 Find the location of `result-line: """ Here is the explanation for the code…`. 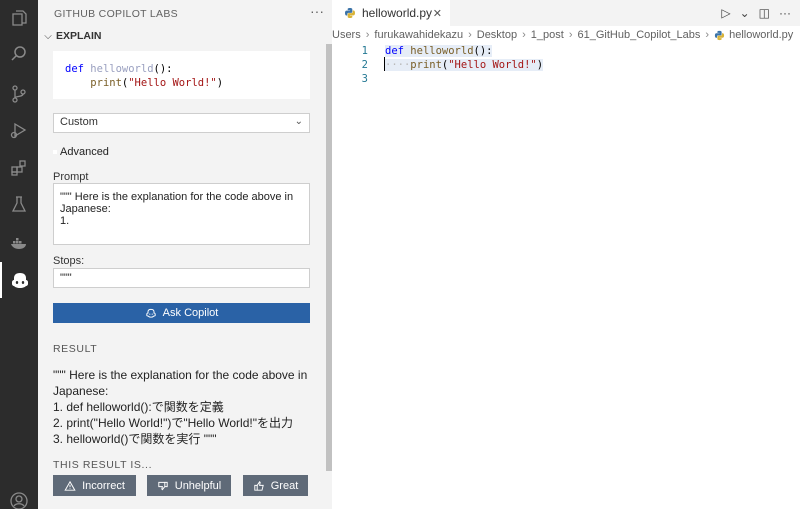

result-line: """ Here is the explanation for the code… is located at coordinates (180, 375).